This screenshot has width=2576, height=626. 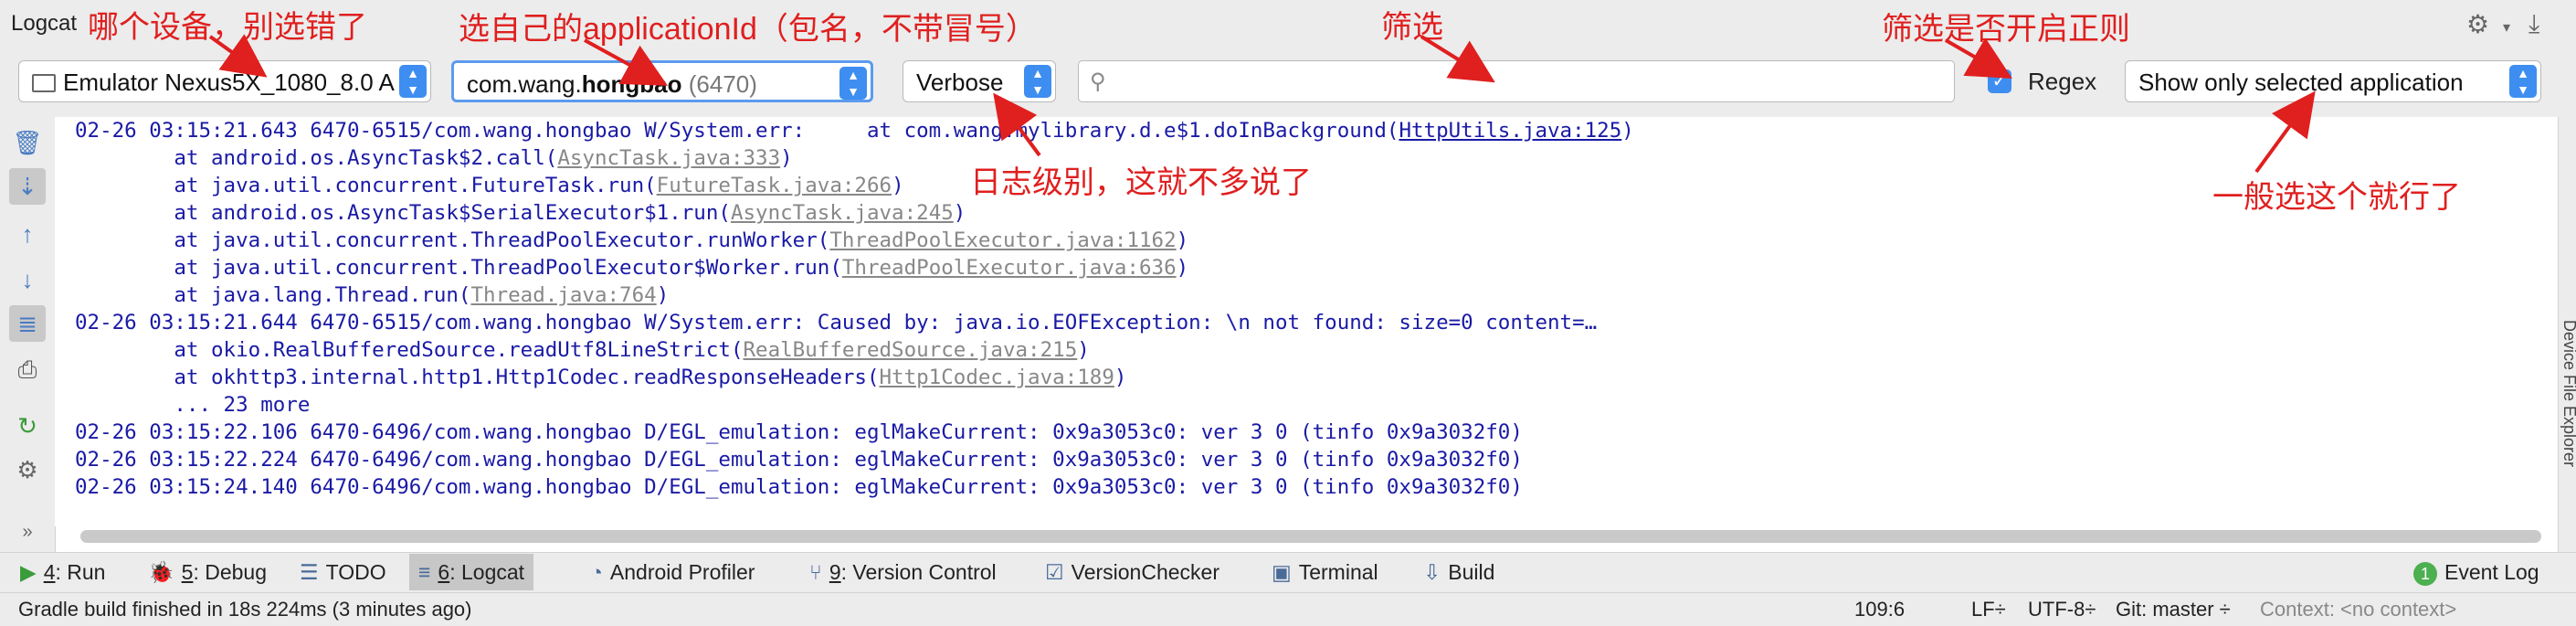 I want to click on annotation-arrow-mode, so click(x=2285, y=132).